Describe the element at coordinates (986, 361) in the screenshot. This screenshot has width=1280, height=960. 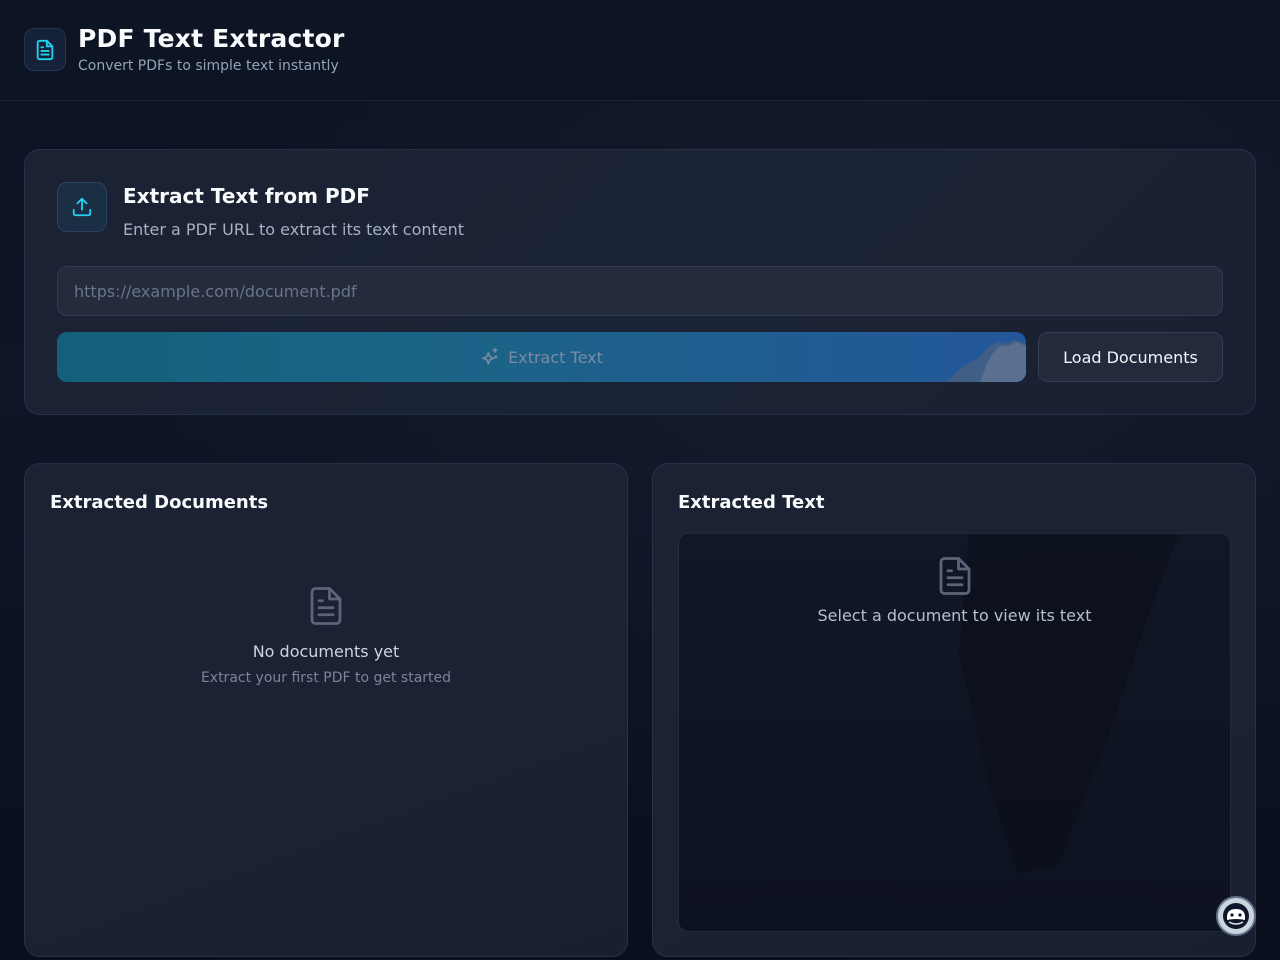
I see `button-decoration` at that location.